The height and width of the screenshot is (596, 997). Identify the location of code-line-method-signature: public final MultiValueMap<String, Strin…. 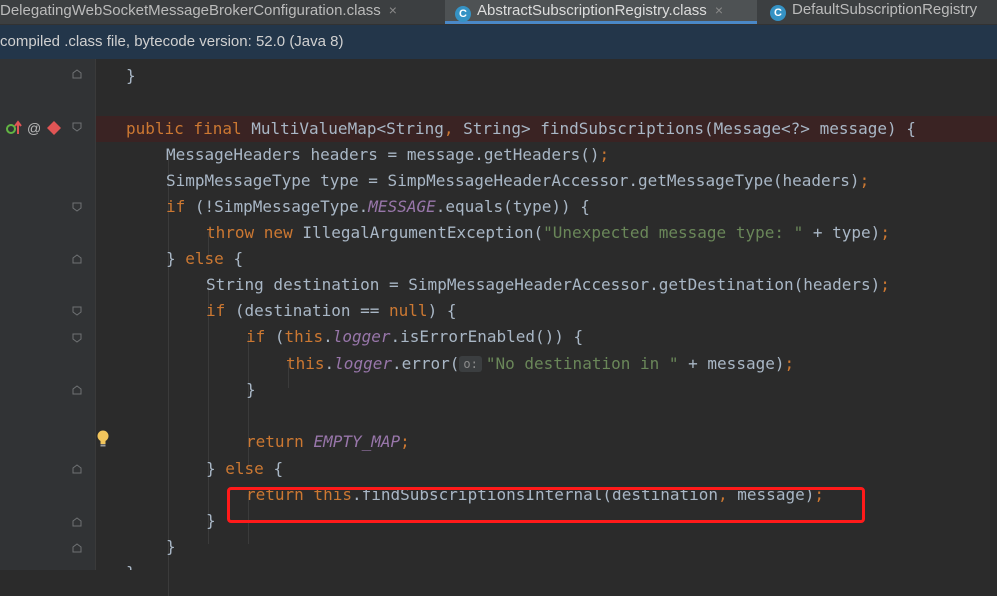
(546, 129).